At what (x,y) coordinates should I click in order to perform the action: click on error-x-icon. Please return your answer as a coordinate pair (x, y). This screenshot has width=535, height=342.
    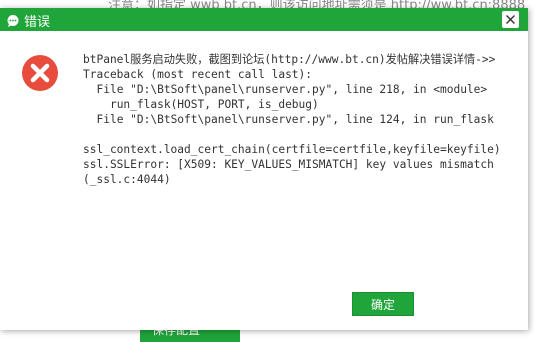
    Looking at the image, I should click on (40, 73).